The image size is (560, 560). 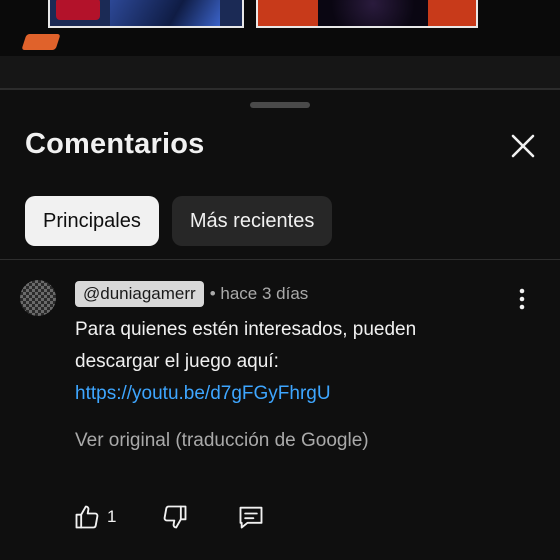 I want to click on video-frame-right, so click(x=367, y=14).